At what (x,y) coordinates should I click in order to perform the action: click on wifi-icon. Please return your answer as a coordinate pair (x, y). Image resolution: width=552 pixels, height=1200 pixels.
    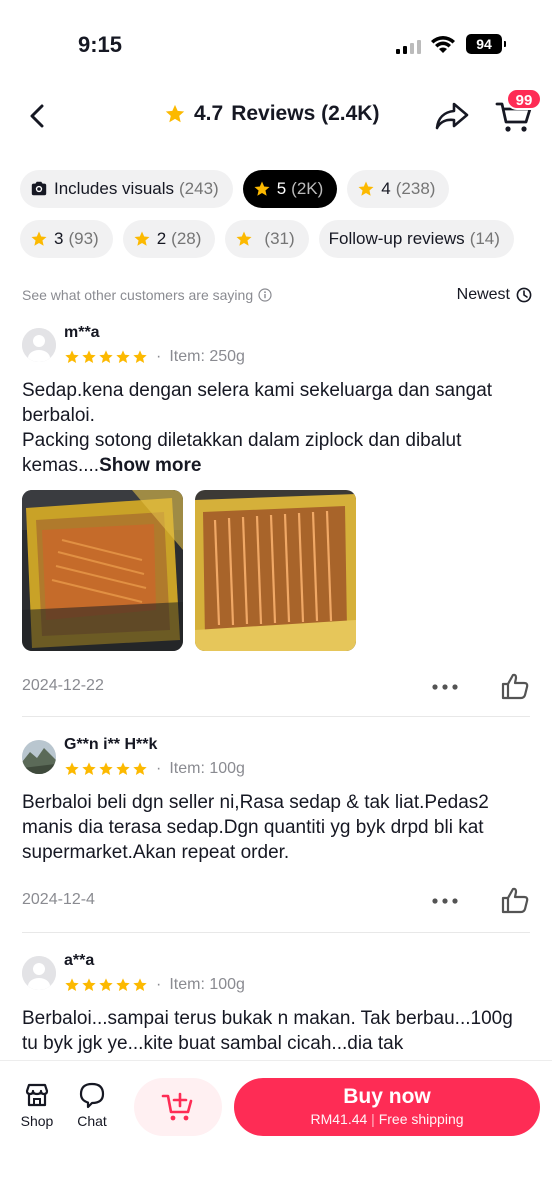
    Looking at the image, I should click on (443, 44).